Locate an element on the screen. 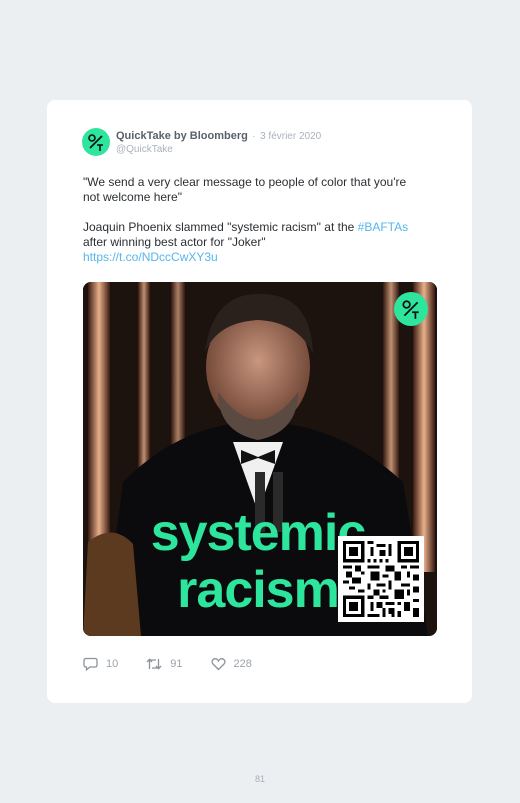 The width and height of the screenshot is (520, 803). qr-code-icon is located at coordinates (381, 579).